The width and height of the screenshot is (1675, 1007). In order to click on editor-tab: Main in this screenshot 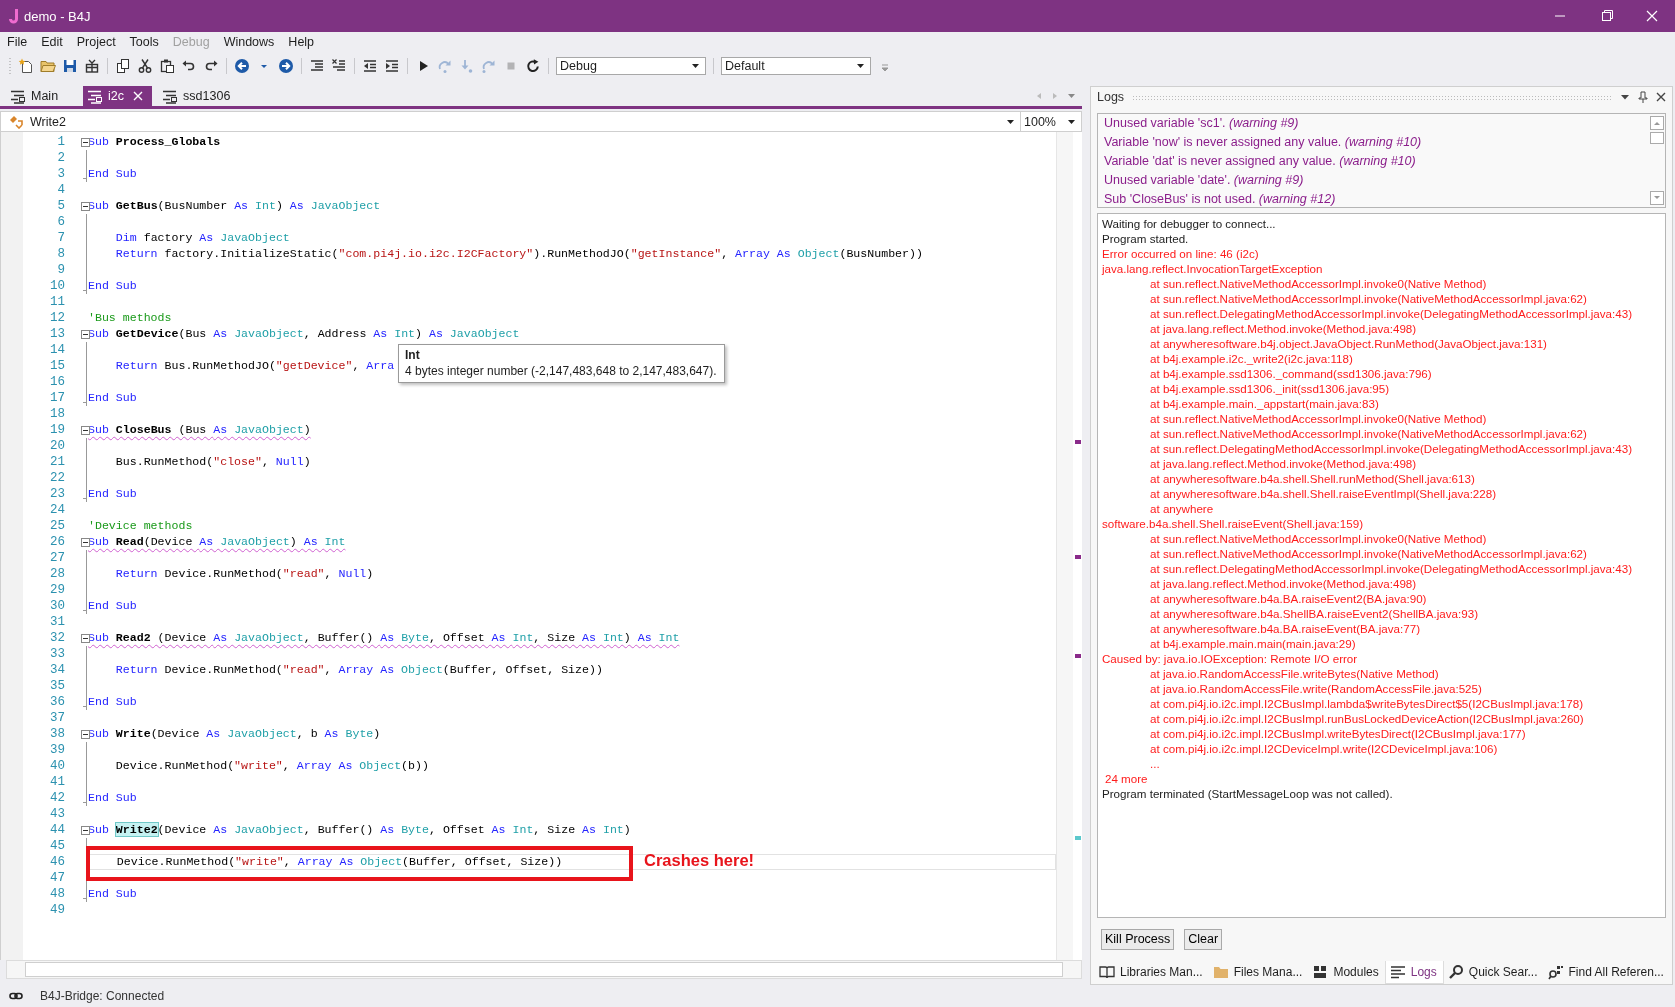, I will do `click(37, 96)`.